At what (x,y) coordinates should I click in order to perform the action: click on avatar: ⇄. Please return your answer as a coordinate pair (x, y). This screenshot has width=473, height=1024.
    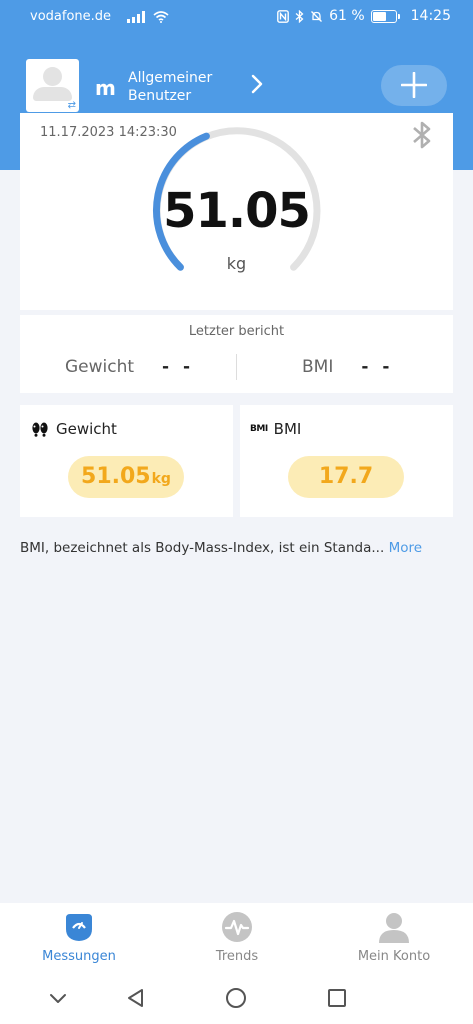
    Looking at the image, I should click on (52, 85).